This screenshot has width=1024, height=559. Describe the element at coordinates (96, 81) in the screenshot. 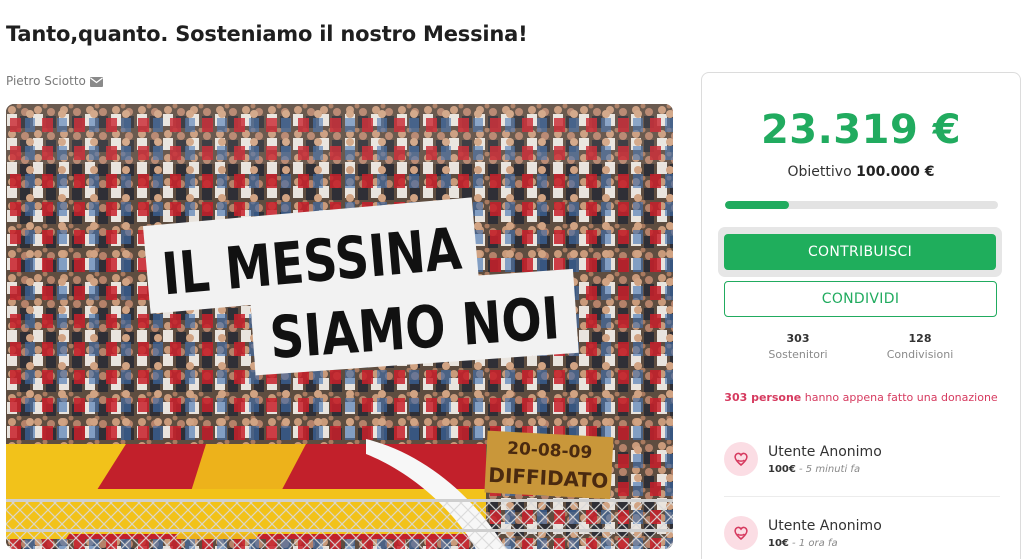

I see `envelope-icon` at that location.